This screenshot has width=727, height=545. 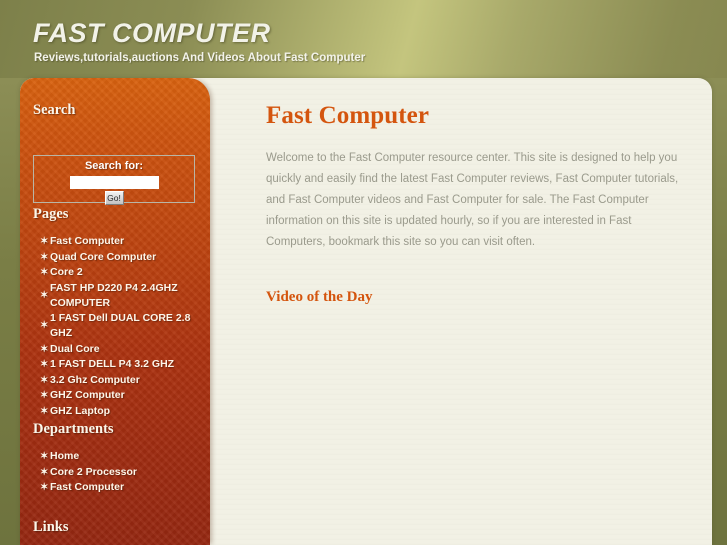 I want to click on sidebar-page-item: ✶ Quad Core Computer, so click(x=122, y=257).